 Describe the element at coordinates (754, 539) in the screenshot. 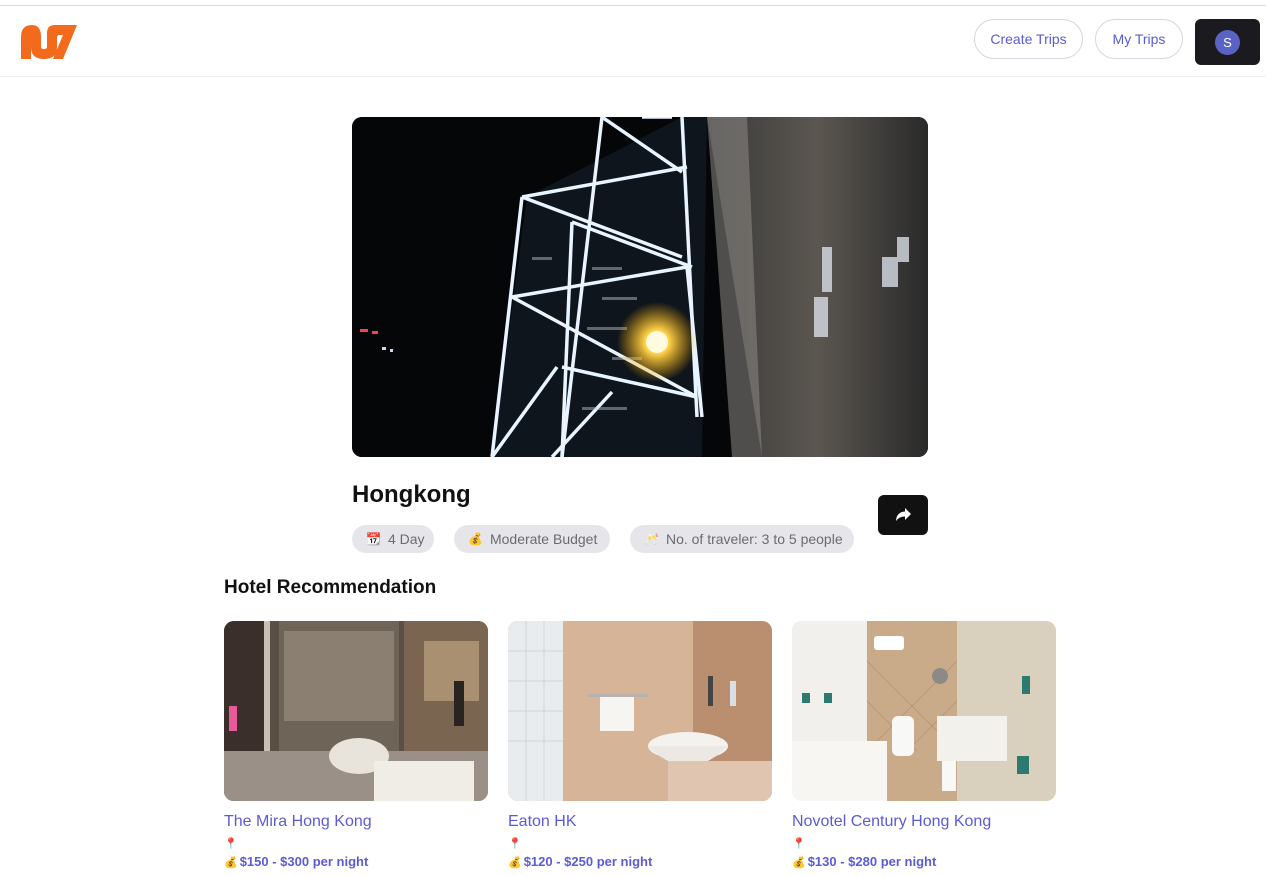

I see `trip-travelers-text: No. of traveler: 3 to 5 people` at that location.